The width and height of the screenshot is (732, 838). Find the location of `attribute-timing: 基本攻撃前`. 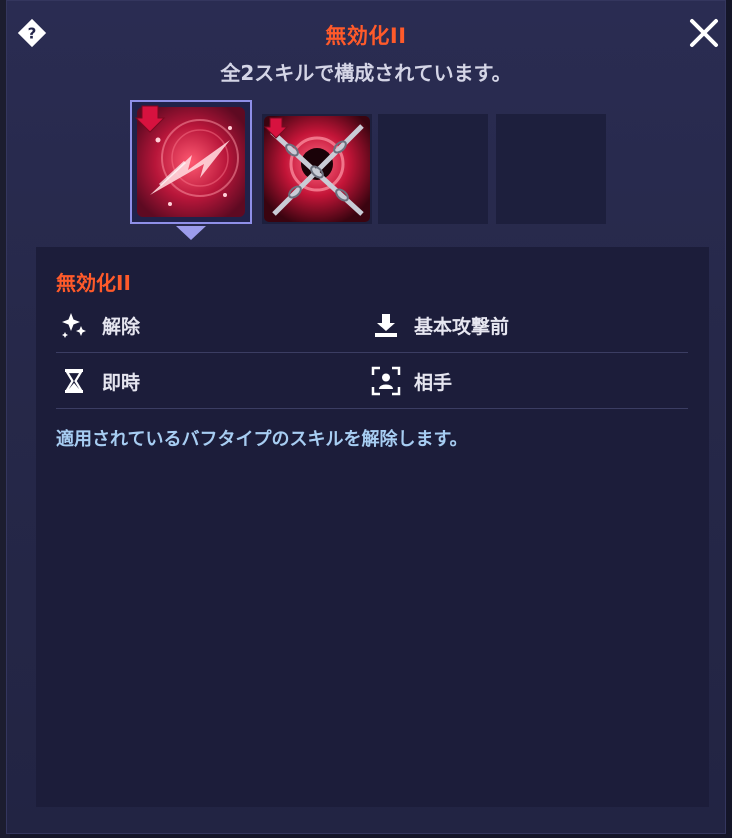

attribute-timing: 基本攻撃前 is located at coordinates (439, 325).